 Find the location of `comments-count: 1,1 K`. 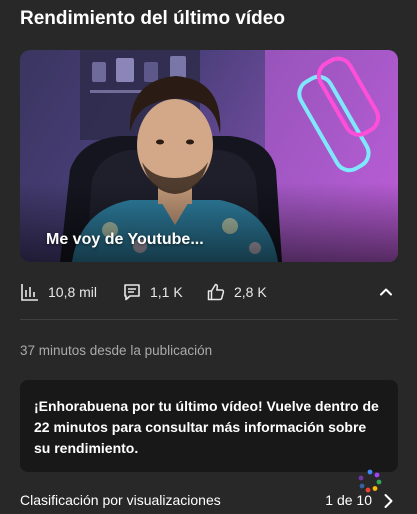

comments-count: 1,1 K is located at coordinates (166, 292).